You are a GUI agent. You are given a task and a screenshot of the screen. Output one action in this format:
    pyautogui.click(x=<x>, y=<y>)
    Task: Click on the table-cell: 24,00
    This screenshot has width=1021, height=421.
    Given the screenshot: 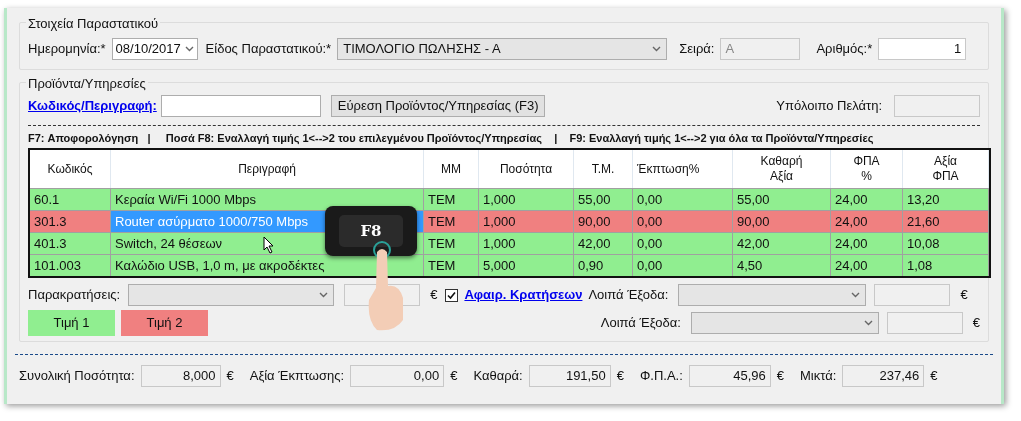 What is the action you would take?
    pyautogui.click(x=867, y=265)
    